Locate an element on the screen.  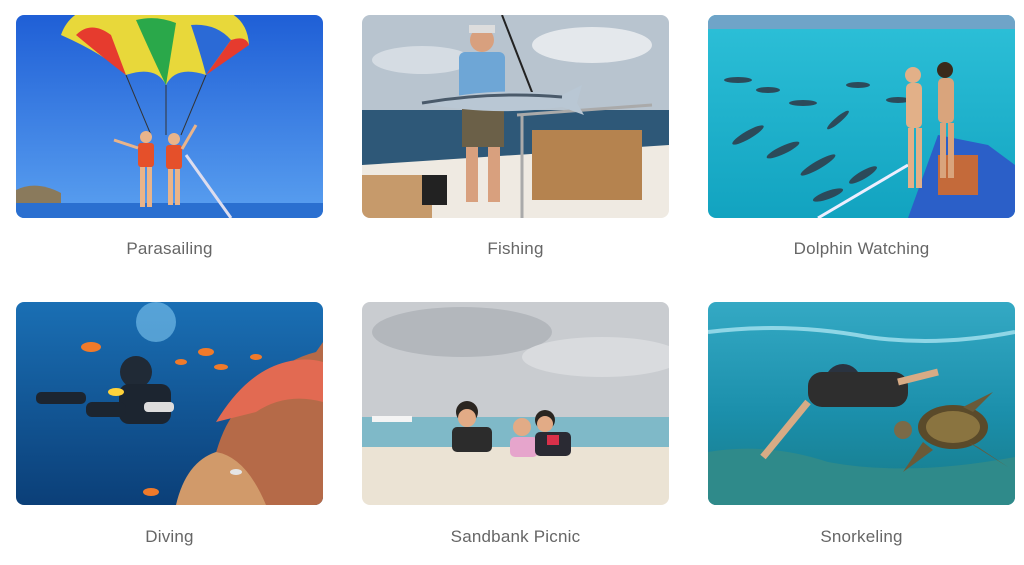
activity-card-diving: Diving is located at coordinates (169, 424).